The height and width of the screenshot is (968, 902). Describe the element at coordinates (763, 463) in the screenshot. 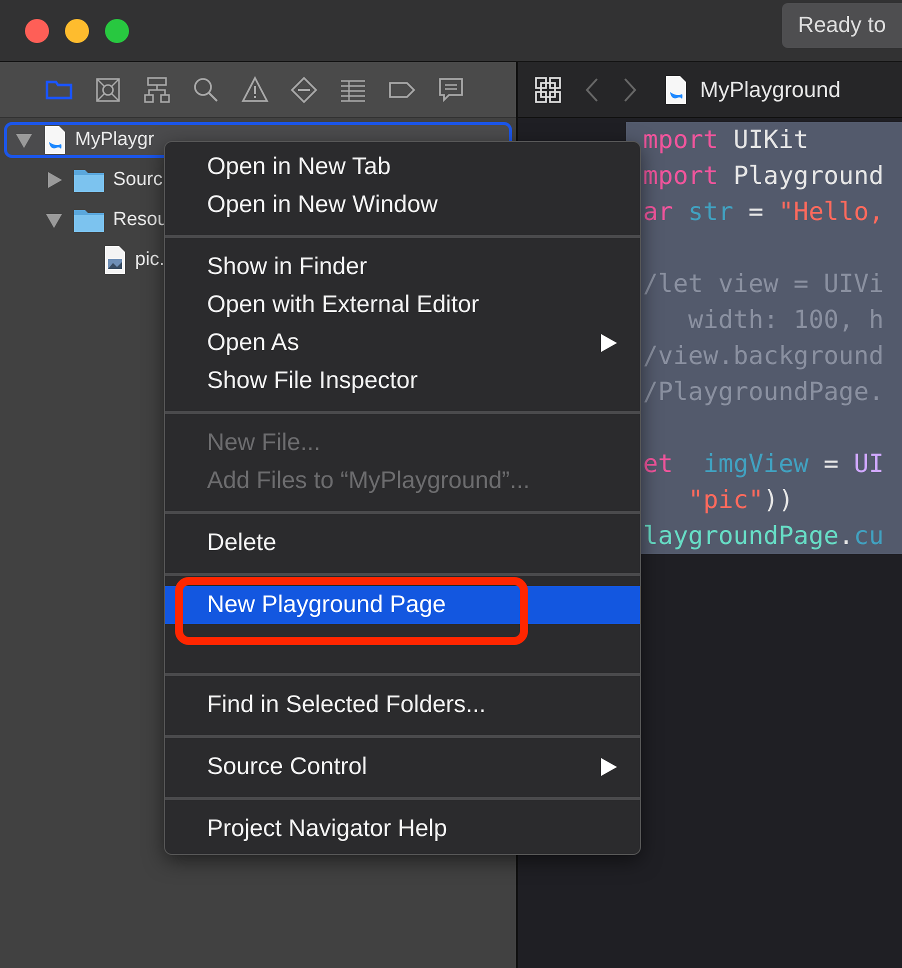

I see `code-line: et imgView = UI` at that location.